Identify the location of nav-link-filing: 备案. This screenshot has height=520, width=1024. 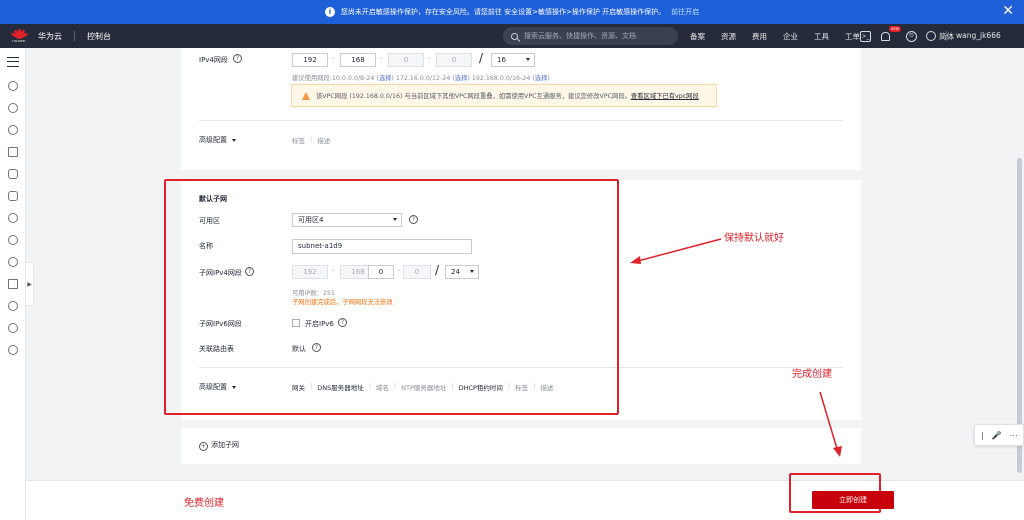
(697, 36).